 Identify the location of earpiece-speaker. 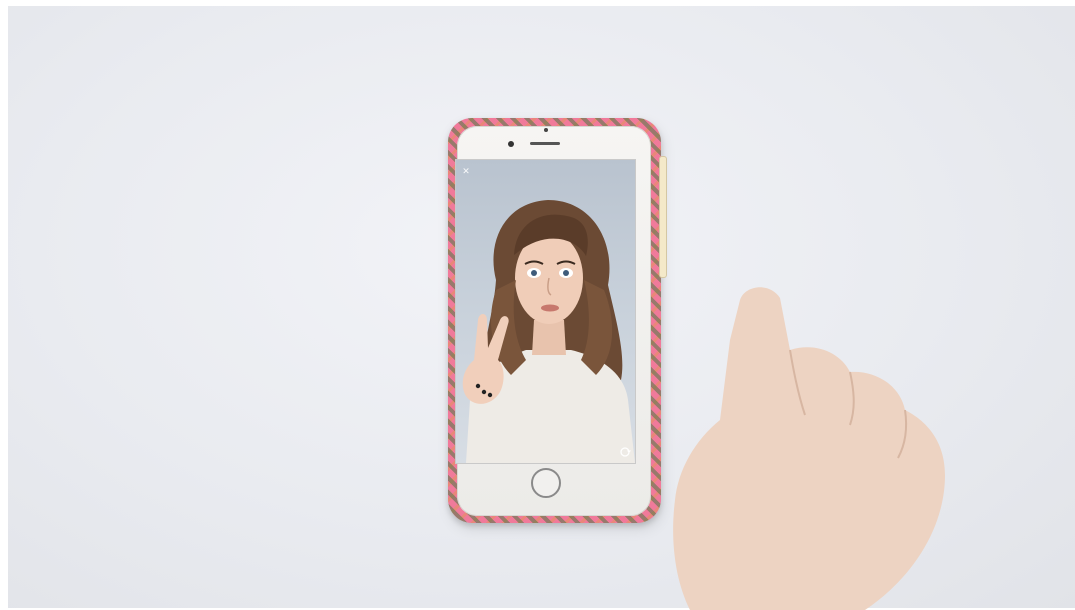
(545, 143).